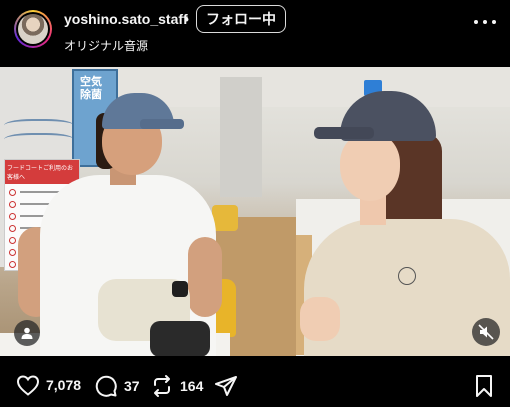 This screenshot has height=407, width=510. What do you see at coordinates (180, 338) in the screenshot?
I see `dark-bag` at bounding box center [180, 338].